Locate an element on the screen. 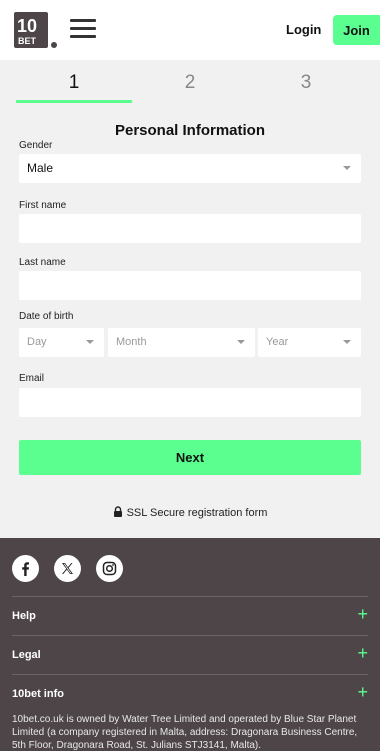 Image resolution: width=380 pixels, height=751 pixels. lock-icon is located at coordinates (118, 513).